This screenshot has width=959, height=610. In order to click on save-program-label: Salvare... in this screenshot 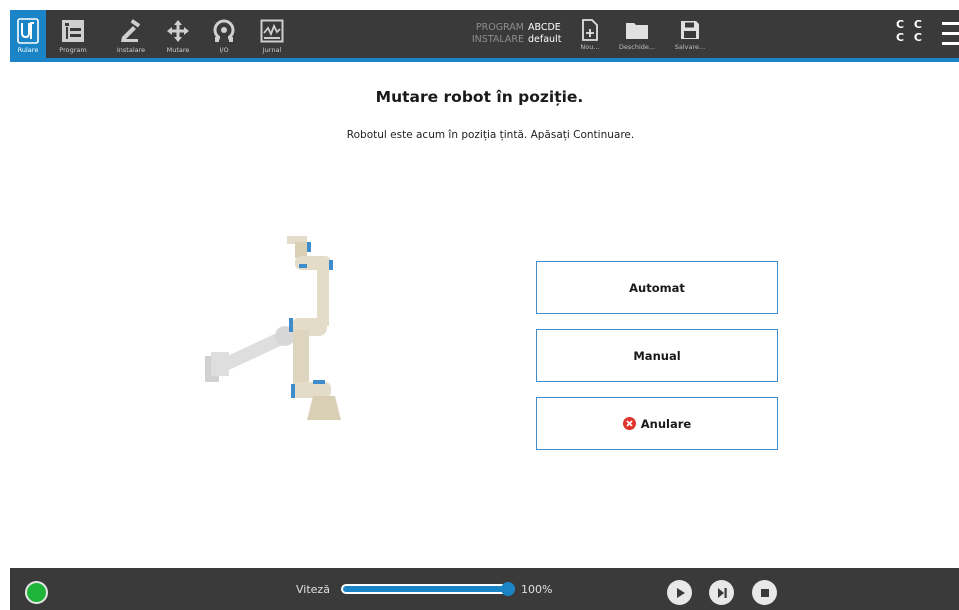, I will do `click(690, 47)`.